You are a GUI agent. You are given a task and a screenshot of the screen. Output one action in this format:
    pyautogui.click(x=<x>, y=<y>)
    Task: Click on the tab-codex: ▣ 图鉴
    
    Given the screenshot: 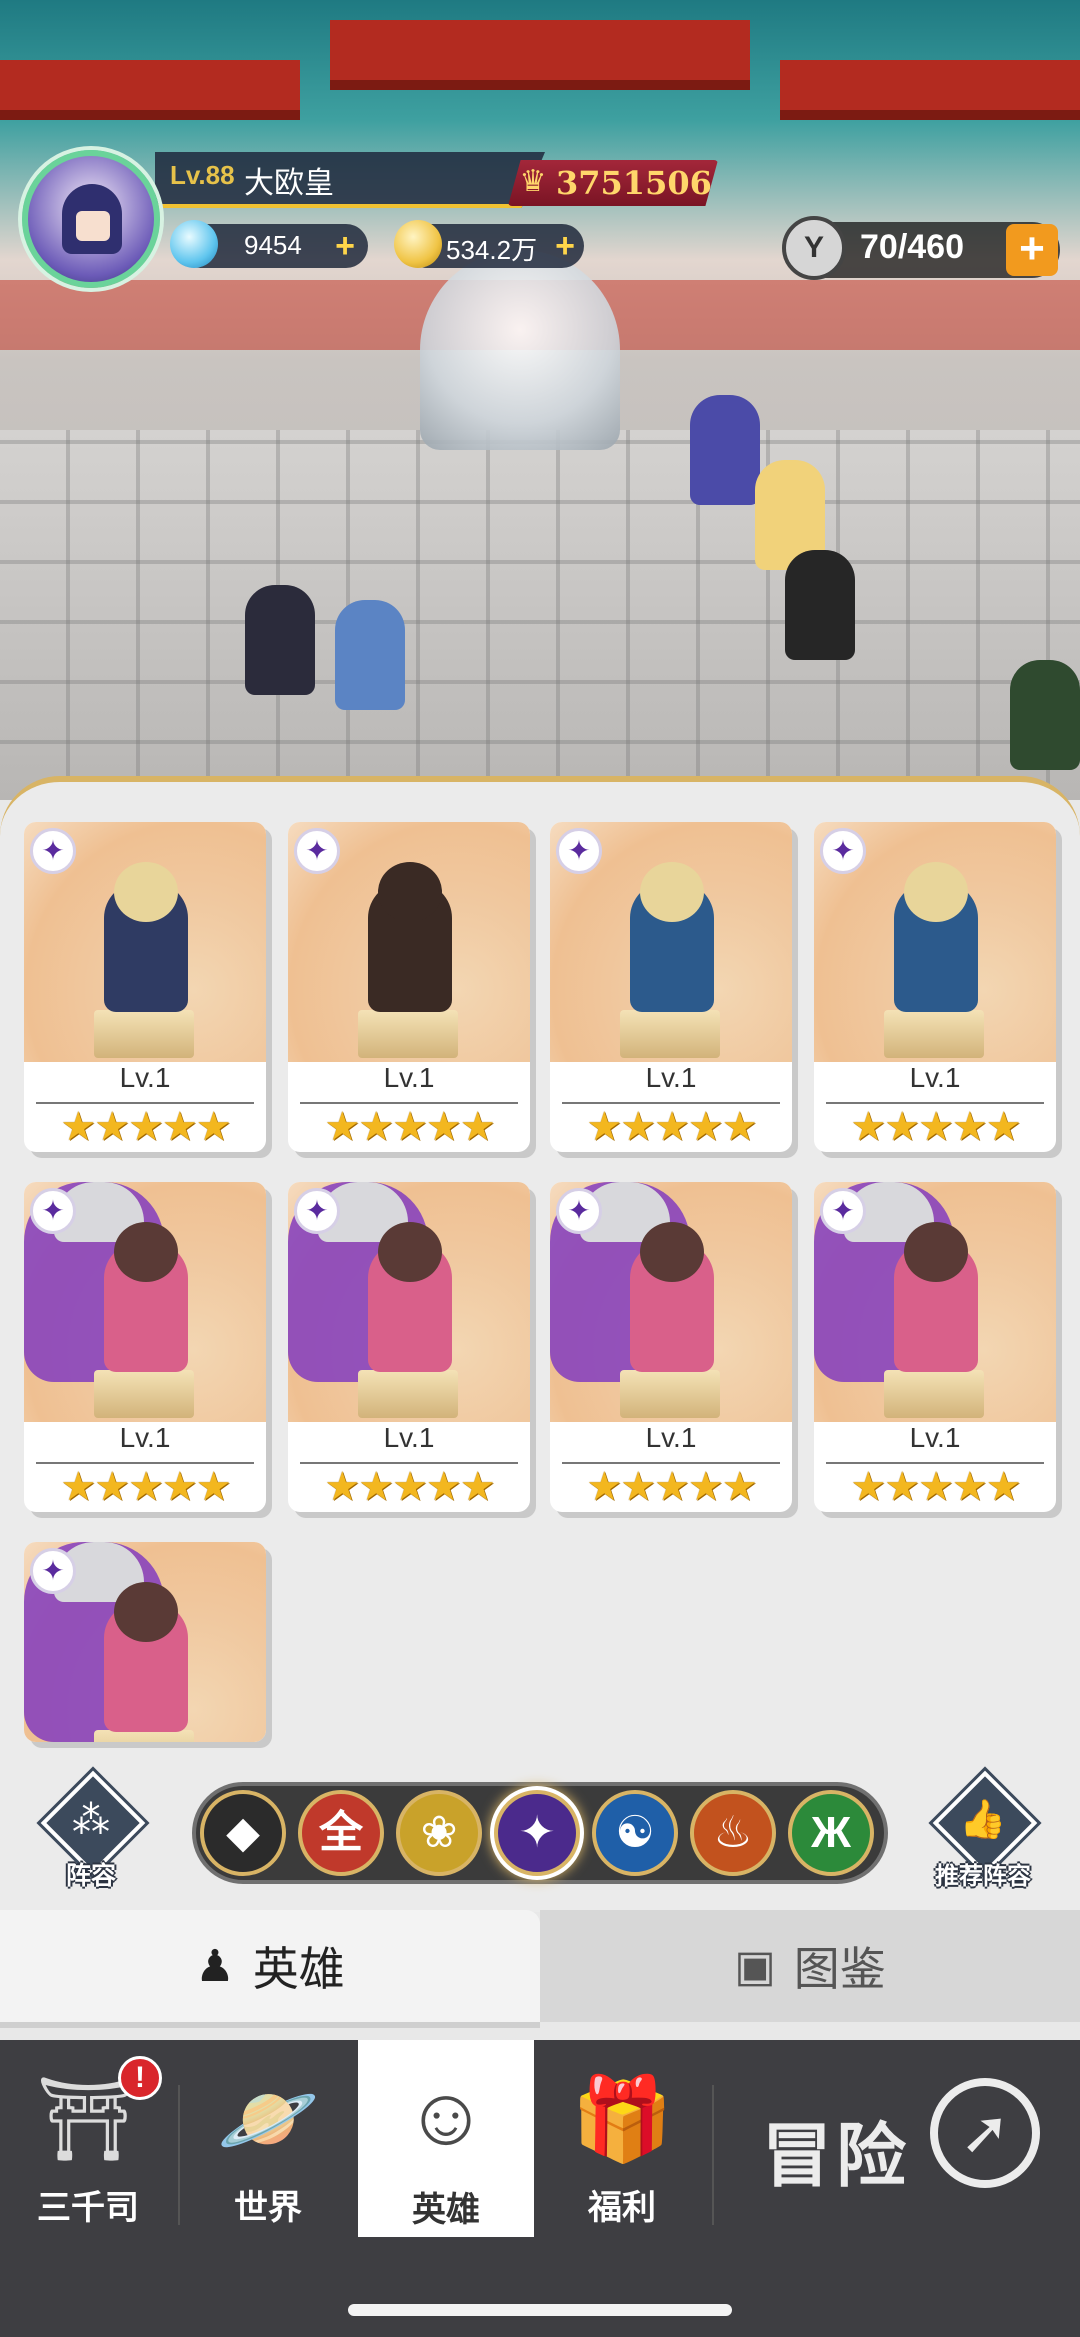 What is the action you would take?
    pyautogui.click(x=810, y=1966)
    